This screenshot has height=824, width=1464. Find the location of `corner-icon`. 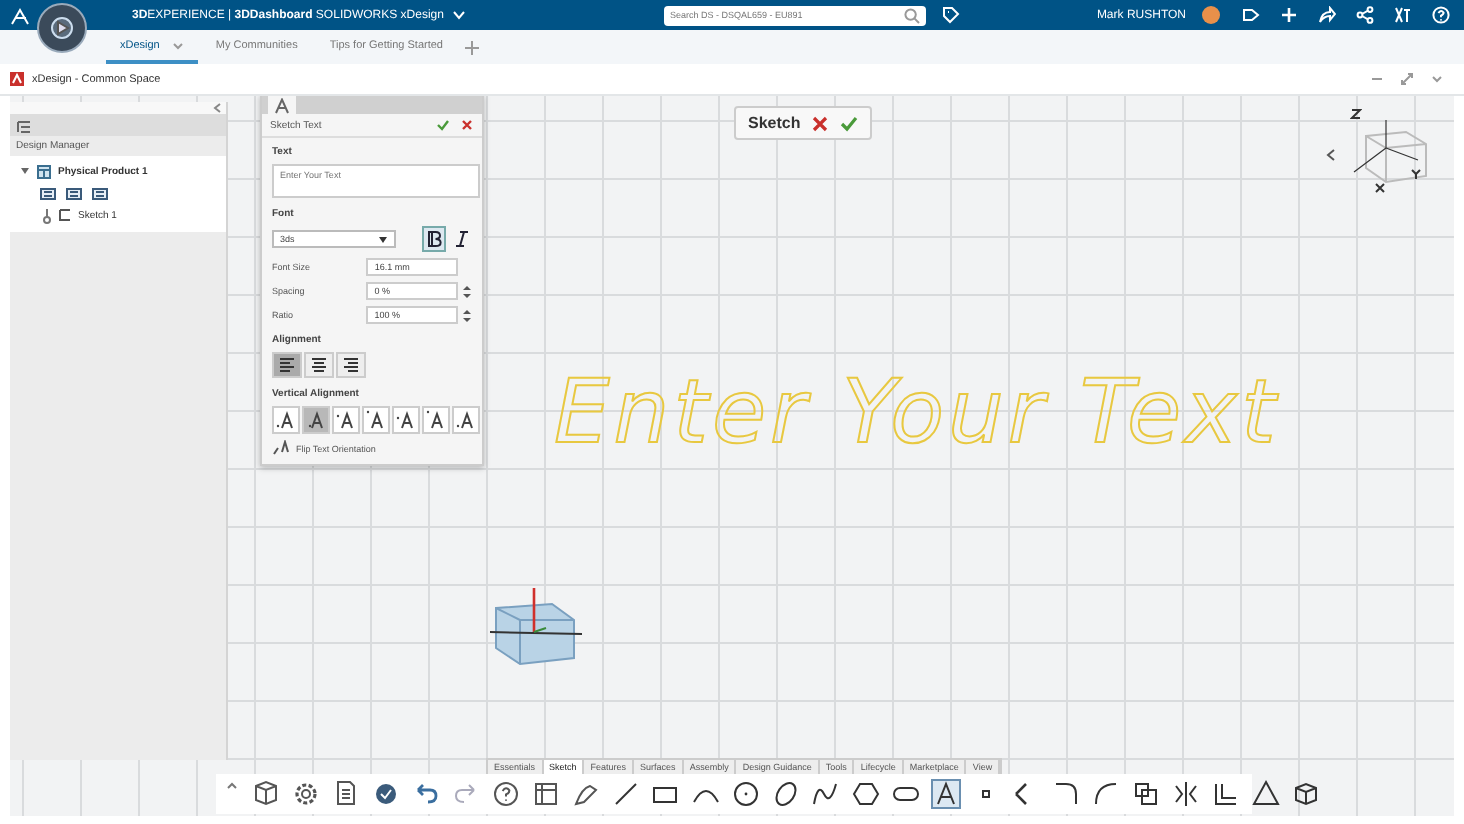

corner-icon is located at coordinates (1225, 794).